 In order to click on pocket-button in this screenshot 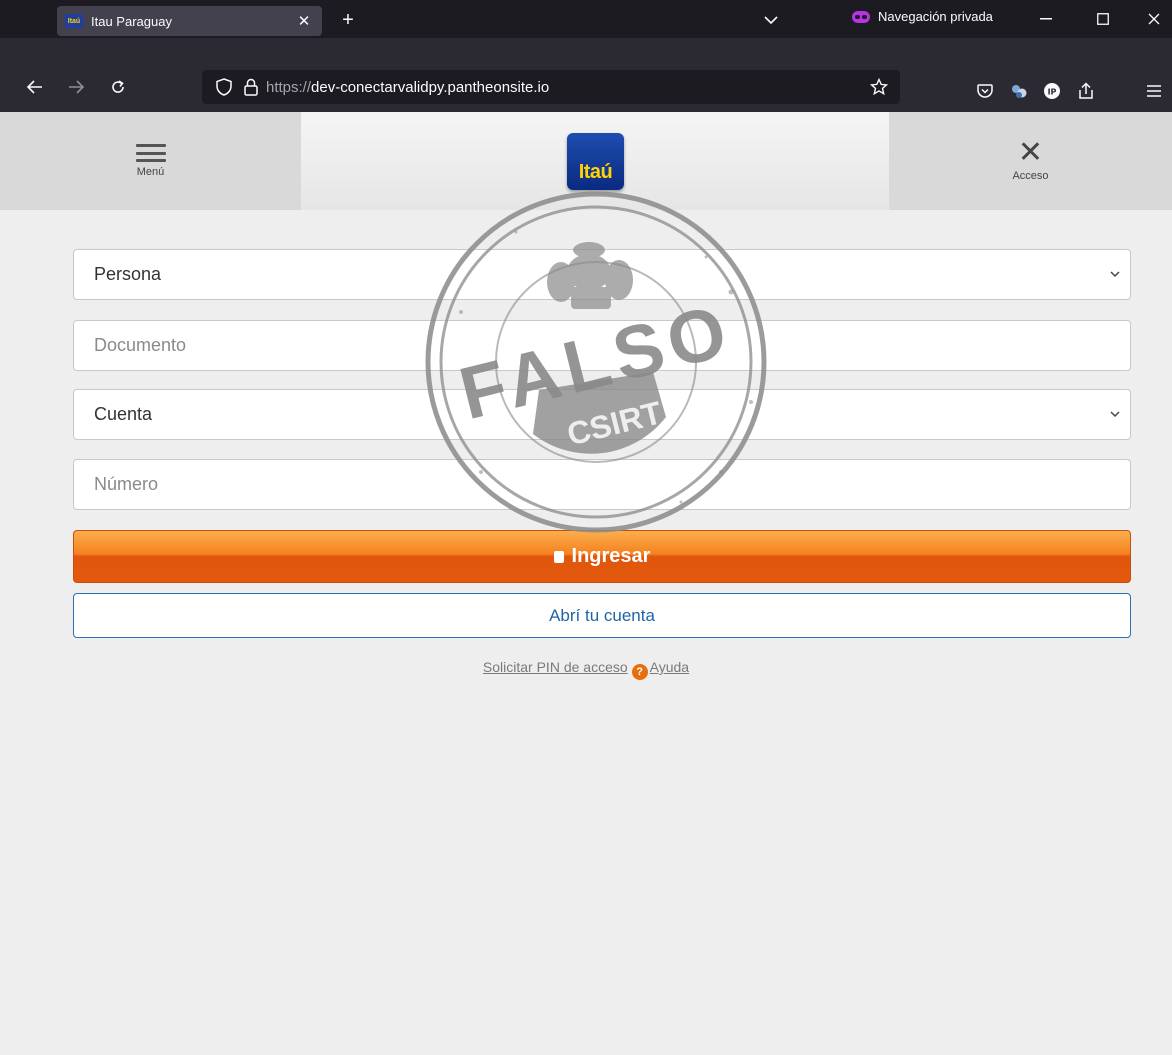, I will do `click(985, 91)`.